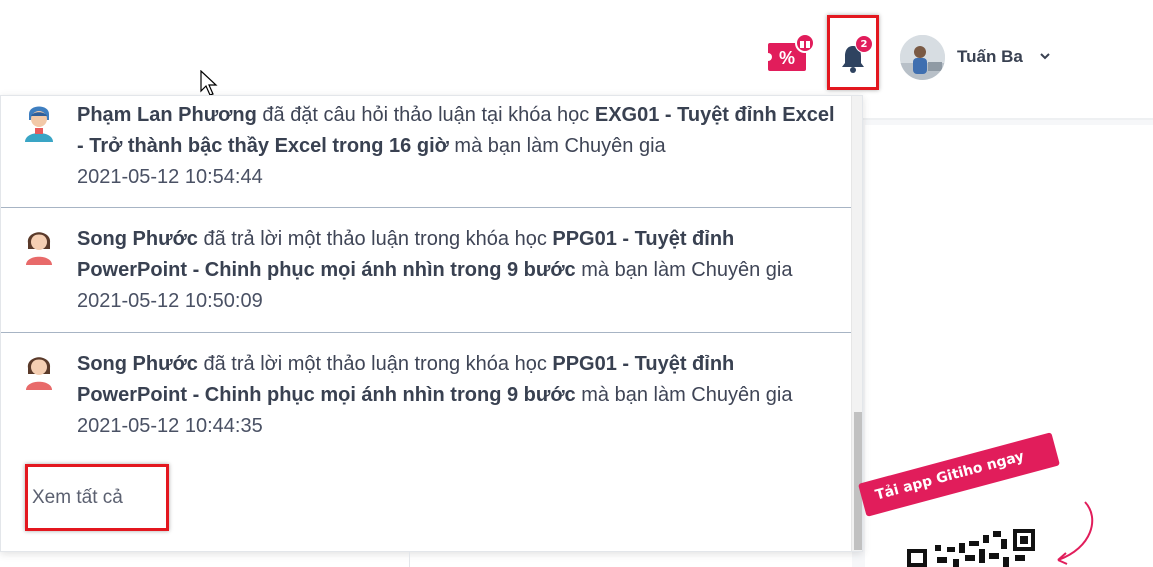 The width and height of the screenshot is (1153, 567). Describe the element at coordinates (170, 177) in the screenshot. I see `notification-time: 2021-05-12 10:54:44` at that location.